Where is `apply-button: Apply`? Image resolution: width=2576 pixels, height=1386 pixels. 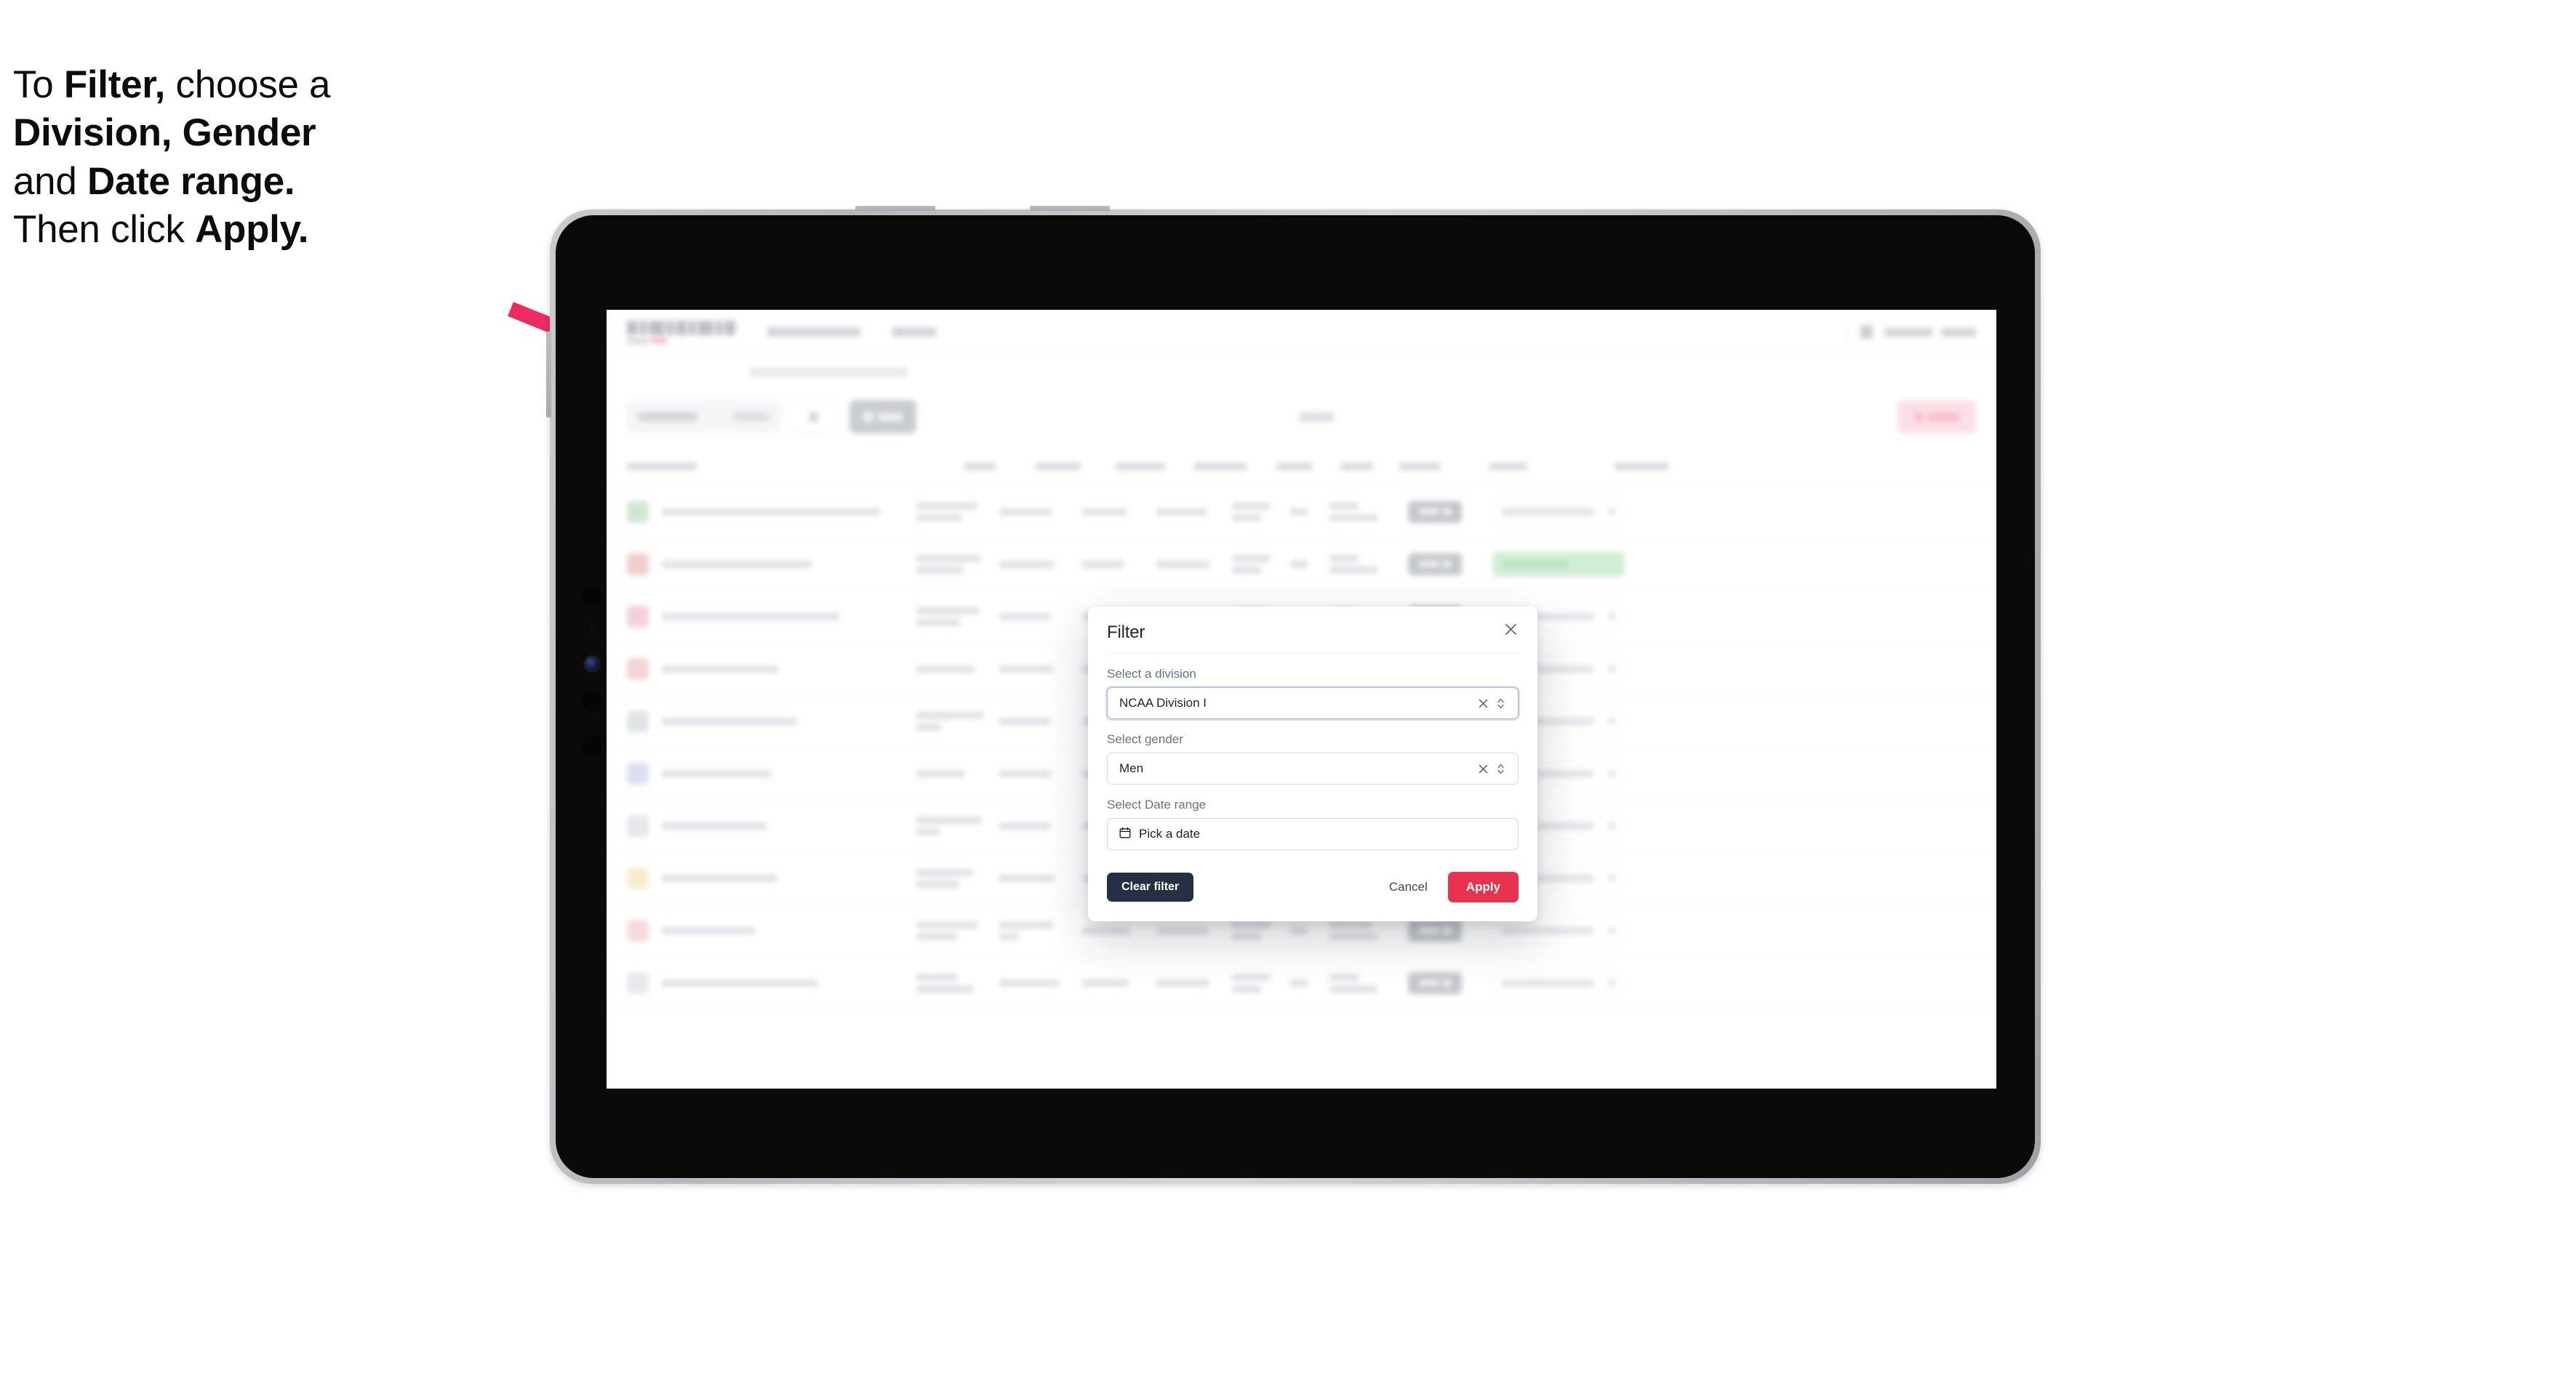 apply-button: Apply is located at coordinates (1483, 887).